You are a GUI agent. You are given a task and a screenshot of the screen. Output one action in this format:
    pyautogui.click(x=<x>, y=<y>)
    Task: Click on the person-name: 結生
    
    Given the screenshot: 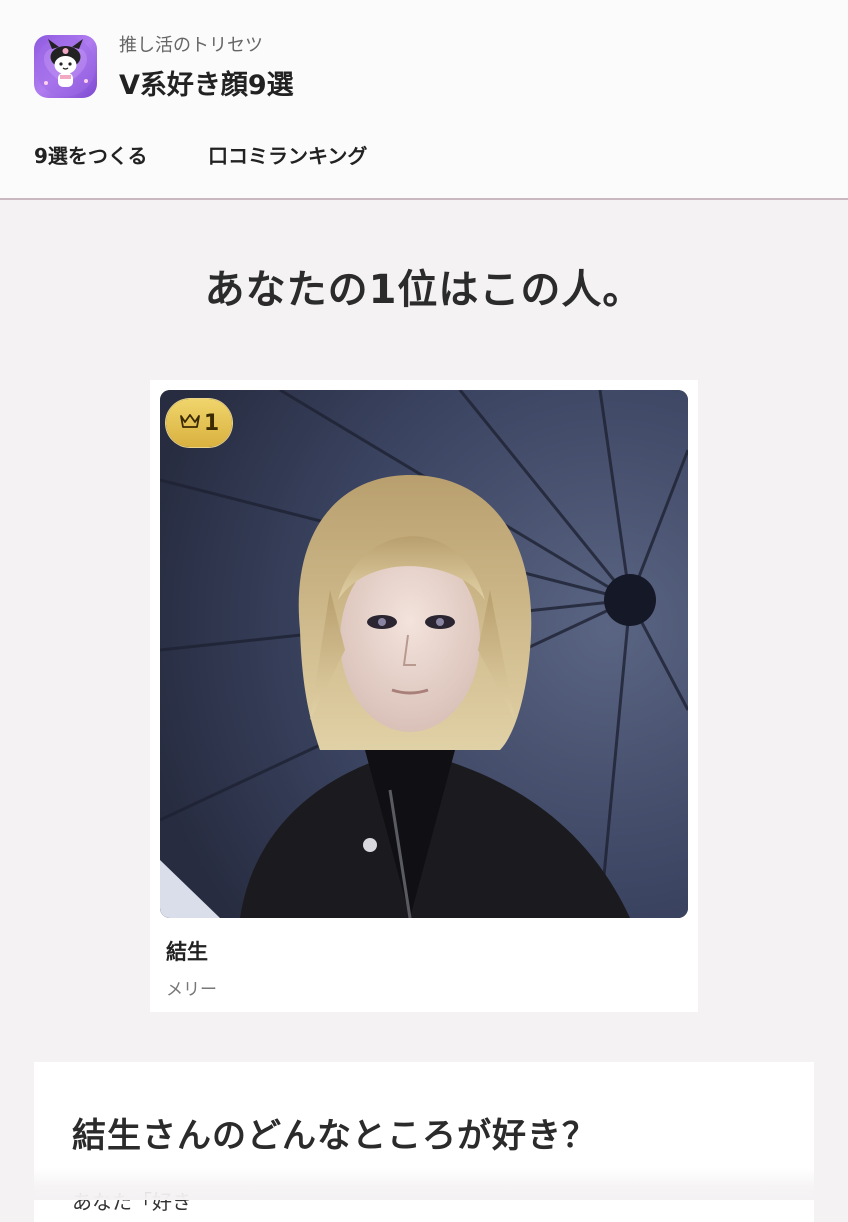 What is the action you would take?
    pyautogui.click(x=187, y=952)
    